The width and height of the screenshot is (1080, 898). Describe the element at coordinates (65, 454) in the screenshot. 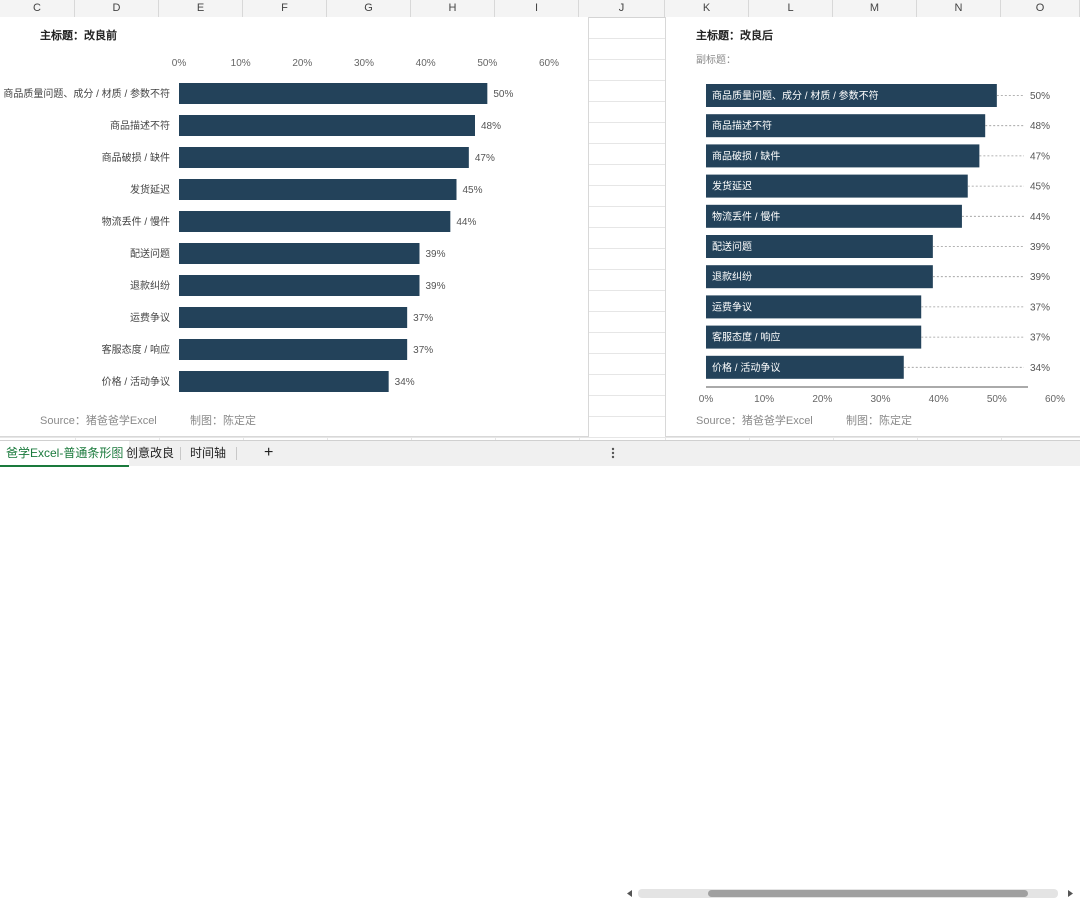

I see `sheet-tab-bar-chart: 爸学Excel-普通条形图` at that location.